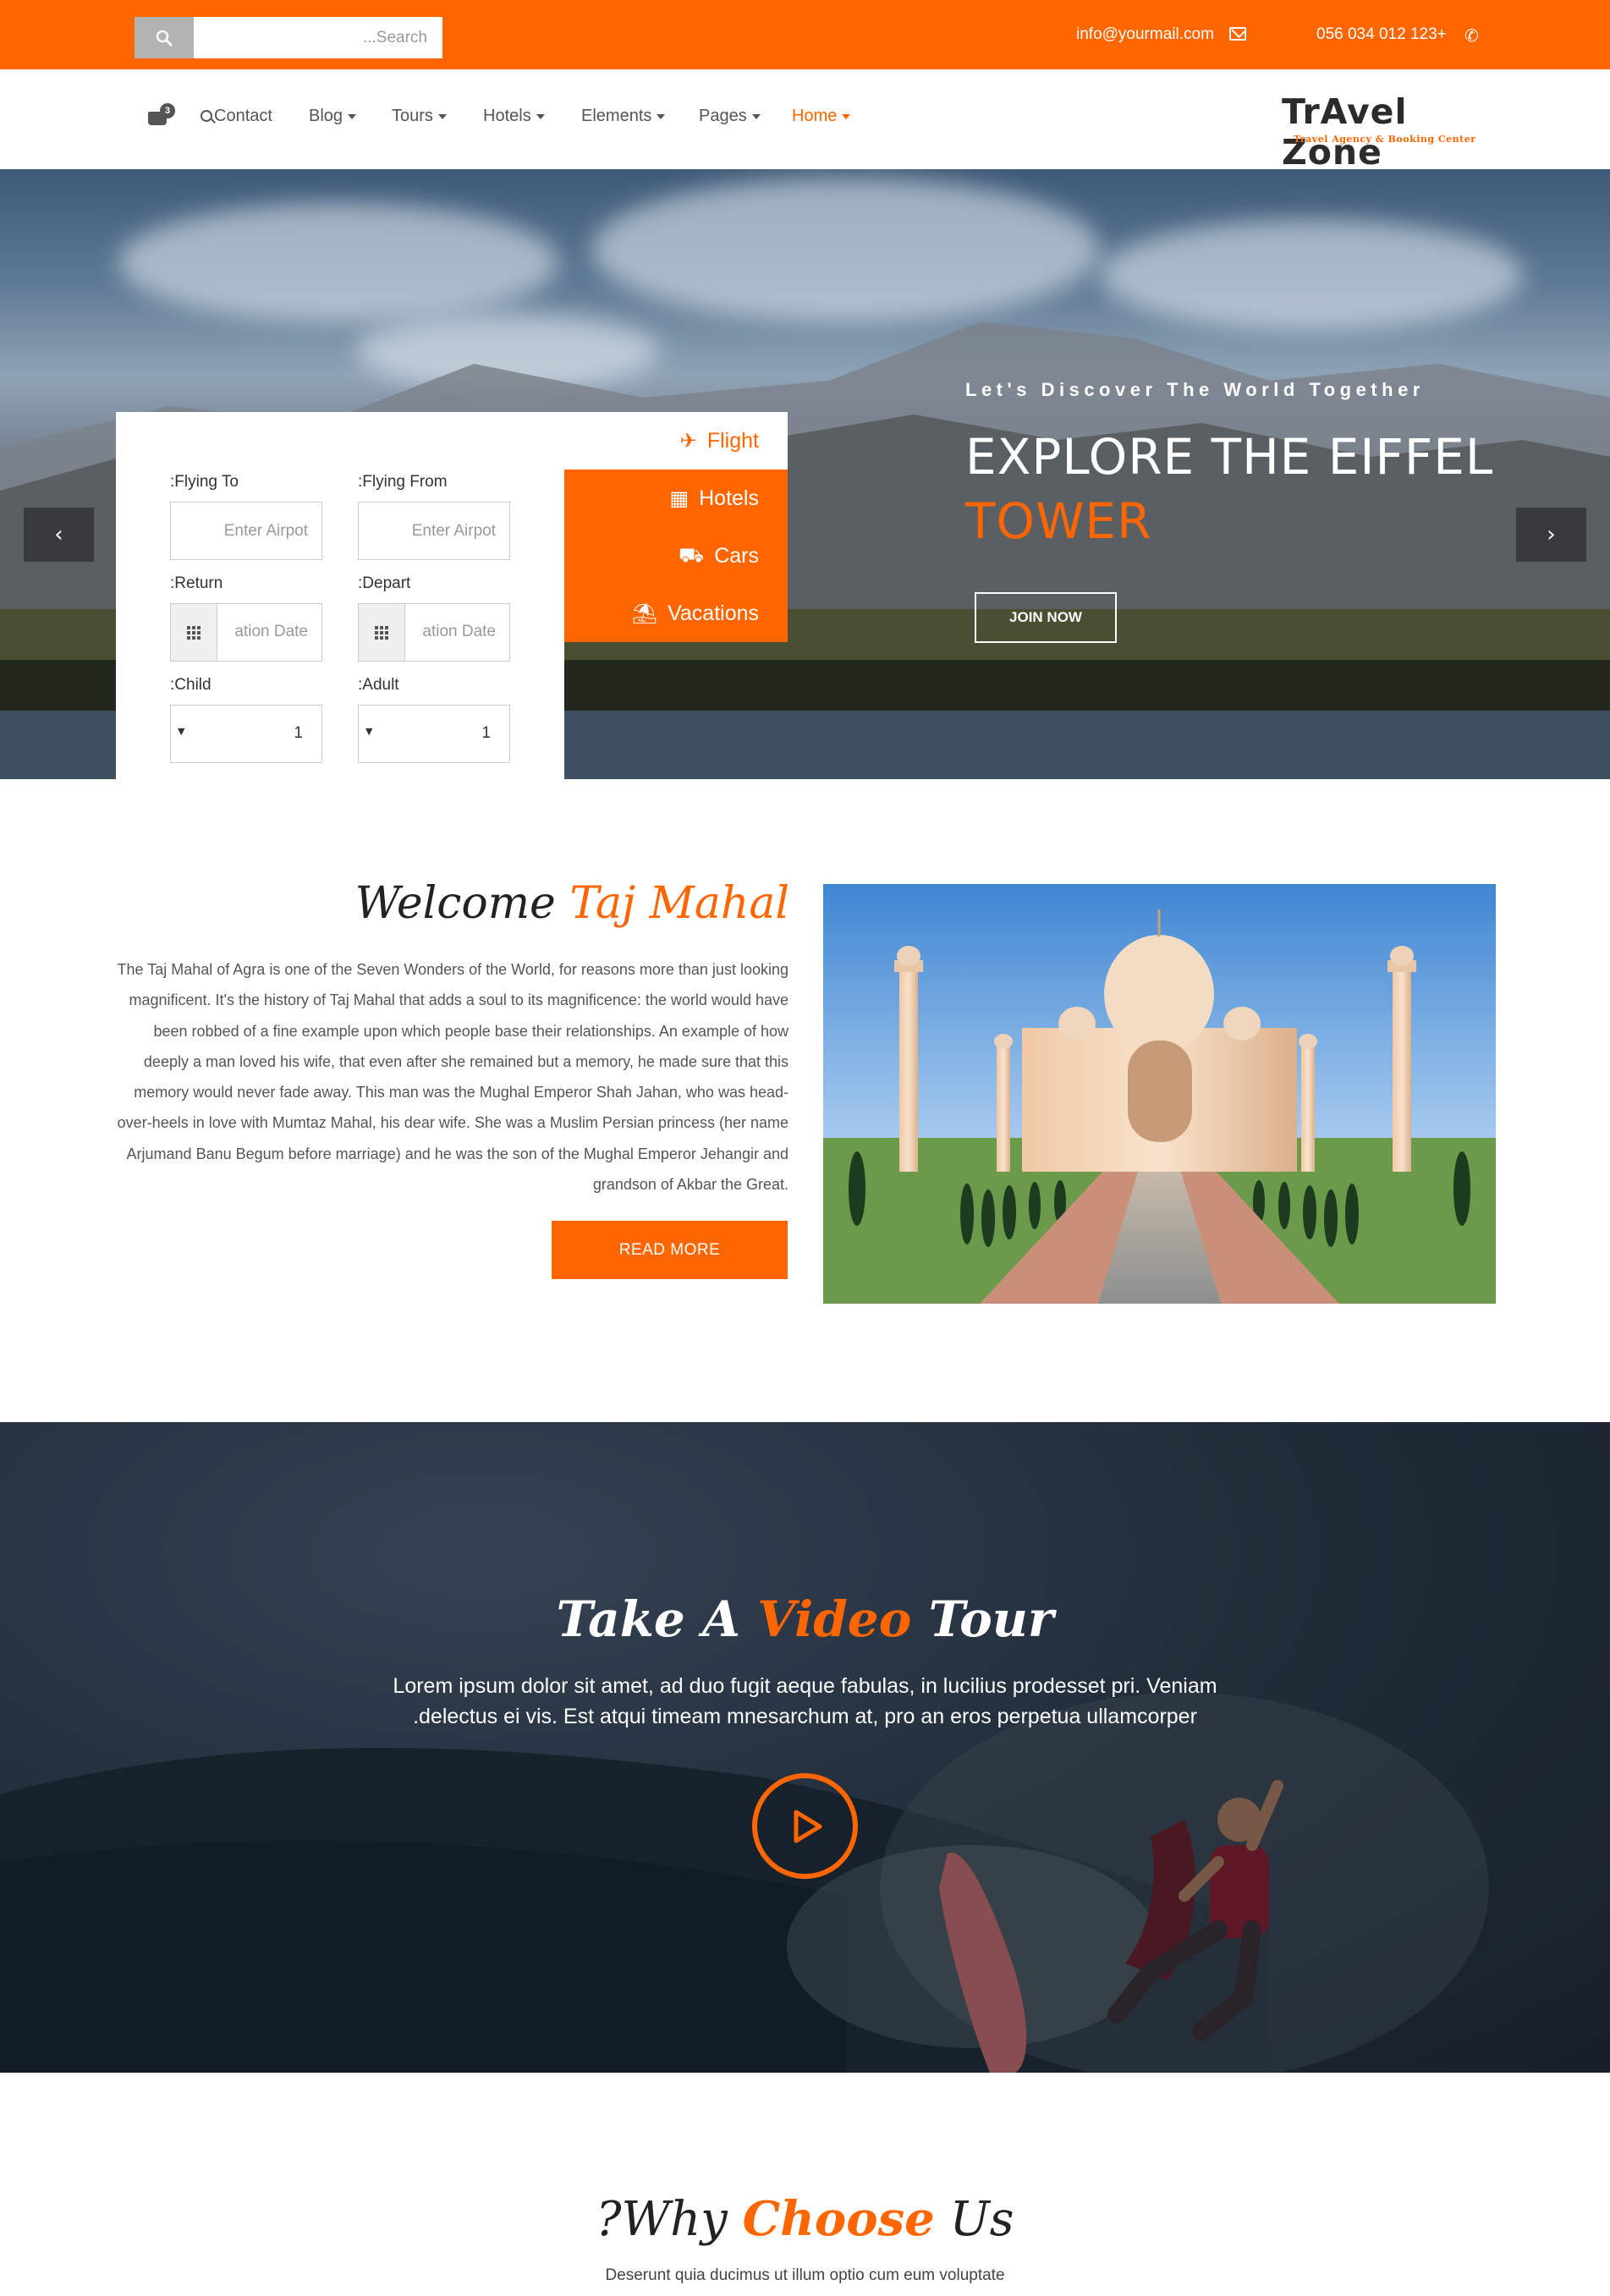 This screenshot has height=2296, width=1610. Describe the element at coordinates (378, 685) in the screenshot. I see `adult-label: :Adult` at that location.